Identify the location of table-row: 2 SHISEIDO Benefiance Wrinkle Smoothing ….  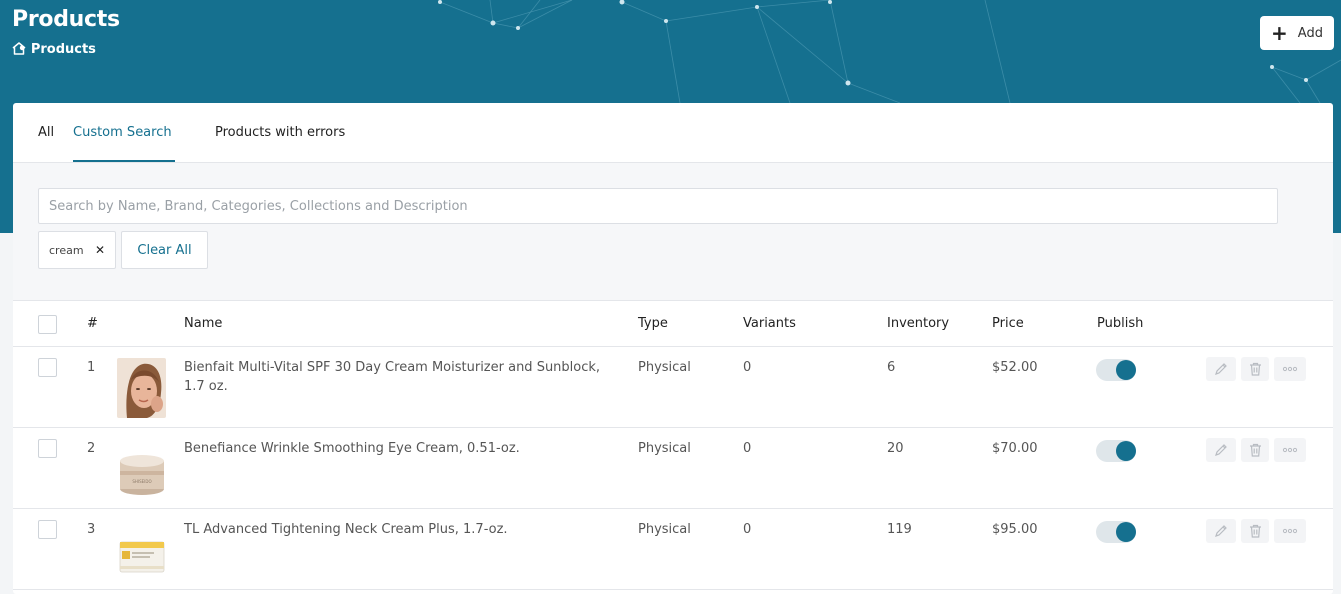
(673, 468).